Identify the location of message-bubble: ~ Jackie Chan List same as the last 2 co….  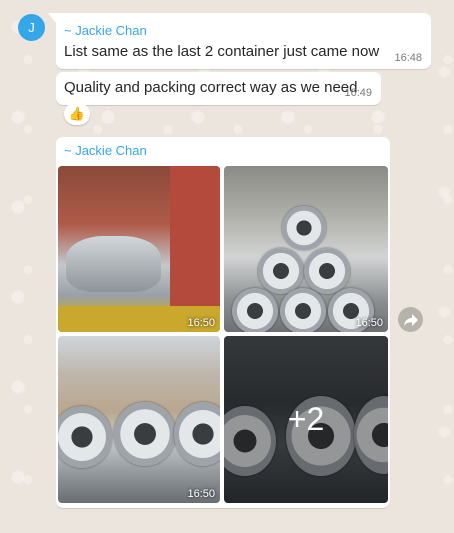
(239, 41).